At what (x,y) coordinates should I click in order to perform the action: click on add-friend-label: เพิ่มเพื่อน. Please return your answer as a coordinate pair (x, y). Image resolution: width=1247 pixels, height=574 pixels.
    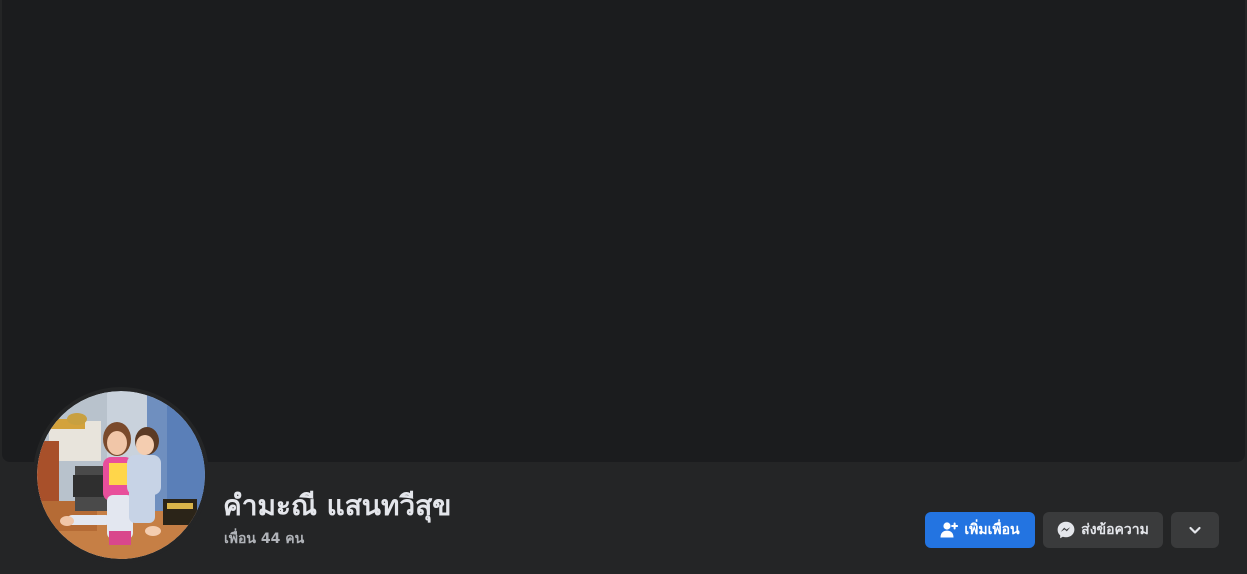
    Looking at the image, I should click on (992, 530).